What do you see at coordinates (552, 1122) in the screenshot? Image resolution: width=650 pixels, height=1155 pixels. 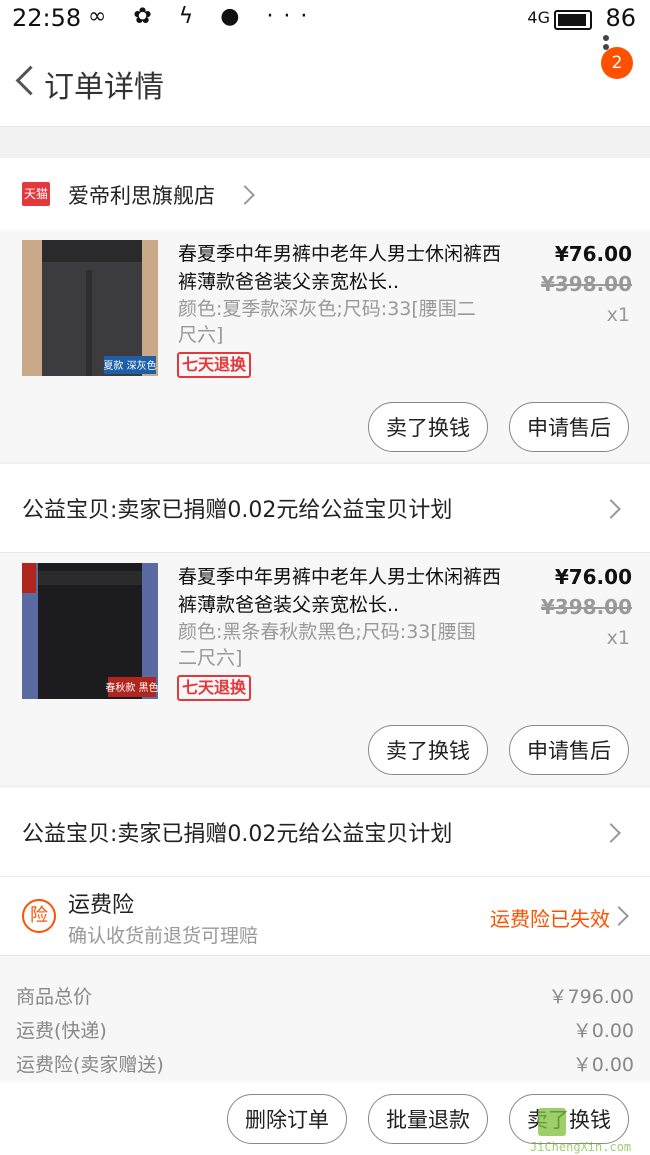 I see `watermark-logo-icon` at bounding box center [552, 1122].